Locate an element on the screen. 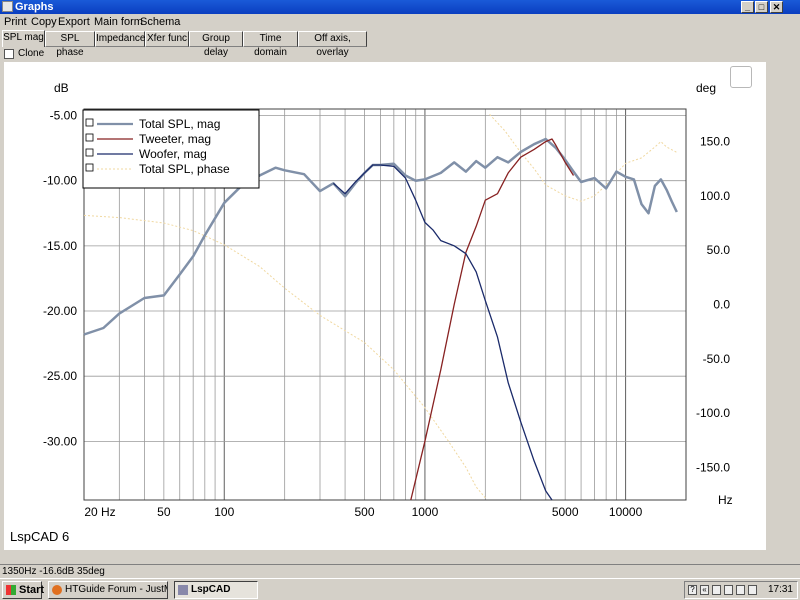 This screenshot has width=800, height=600. graph-corner-box is located at coordinates (741, 77).